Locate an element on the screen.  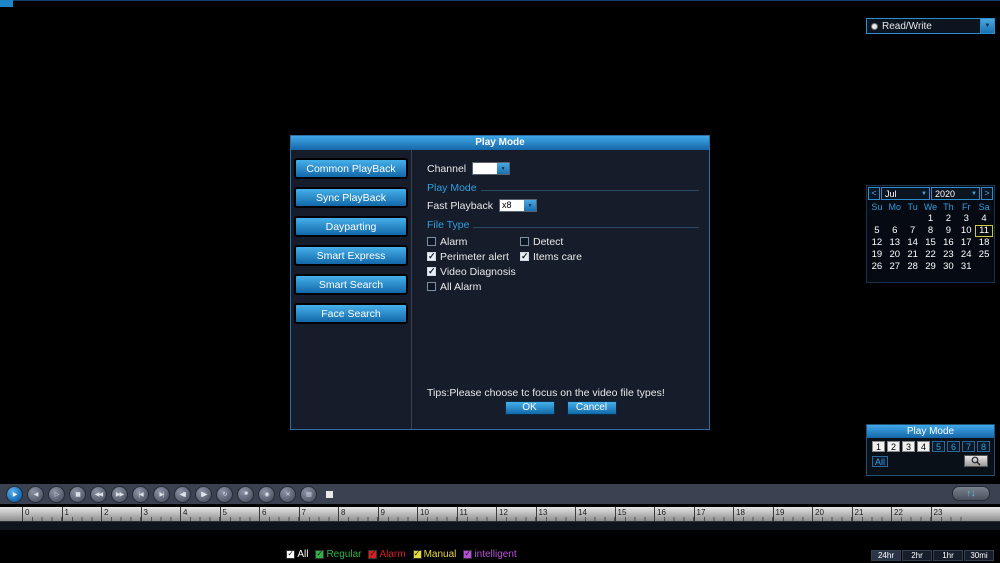
calendar-date-30: 30 is located at coordinates (948, 267).